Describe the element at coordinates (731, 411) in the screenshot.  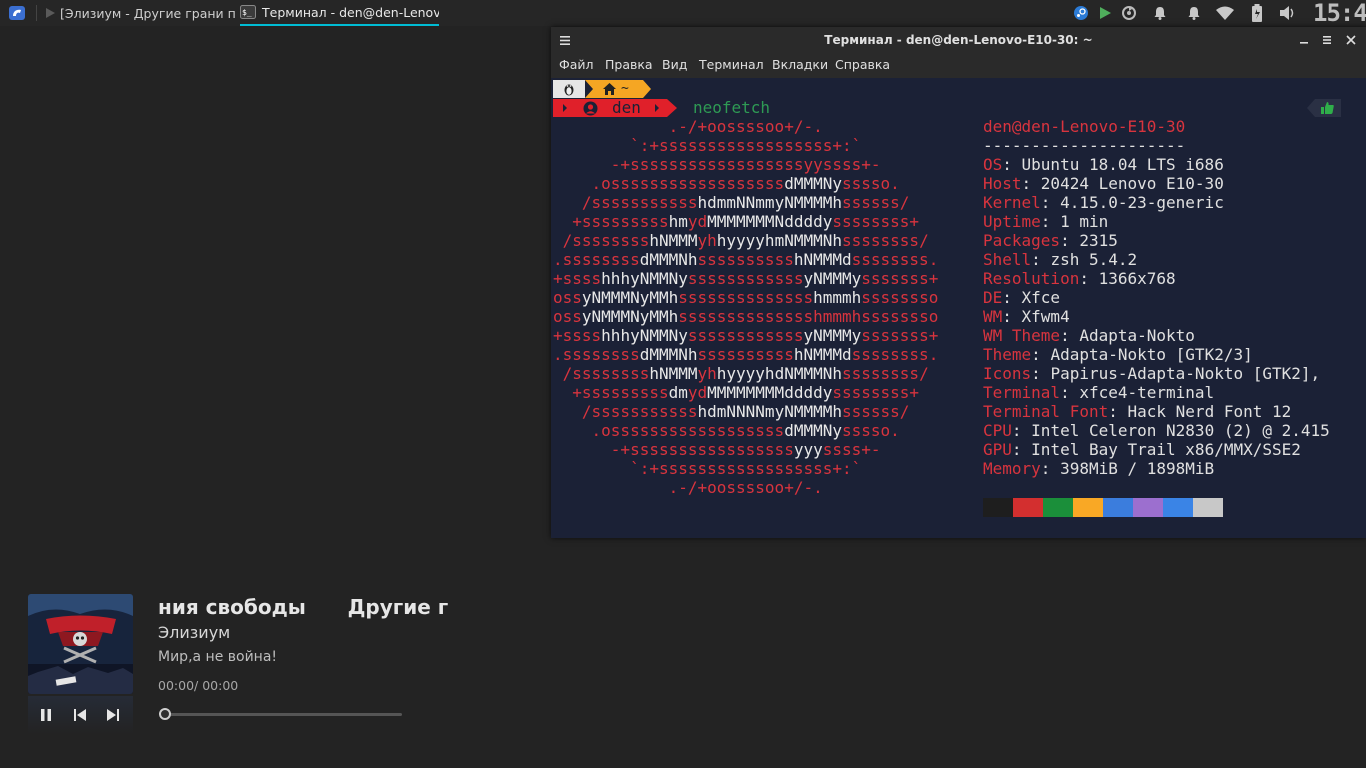
I see `ascii-art-line: /ssssssssssshdmNNNNmyNMMMMhssssss/` at that location.